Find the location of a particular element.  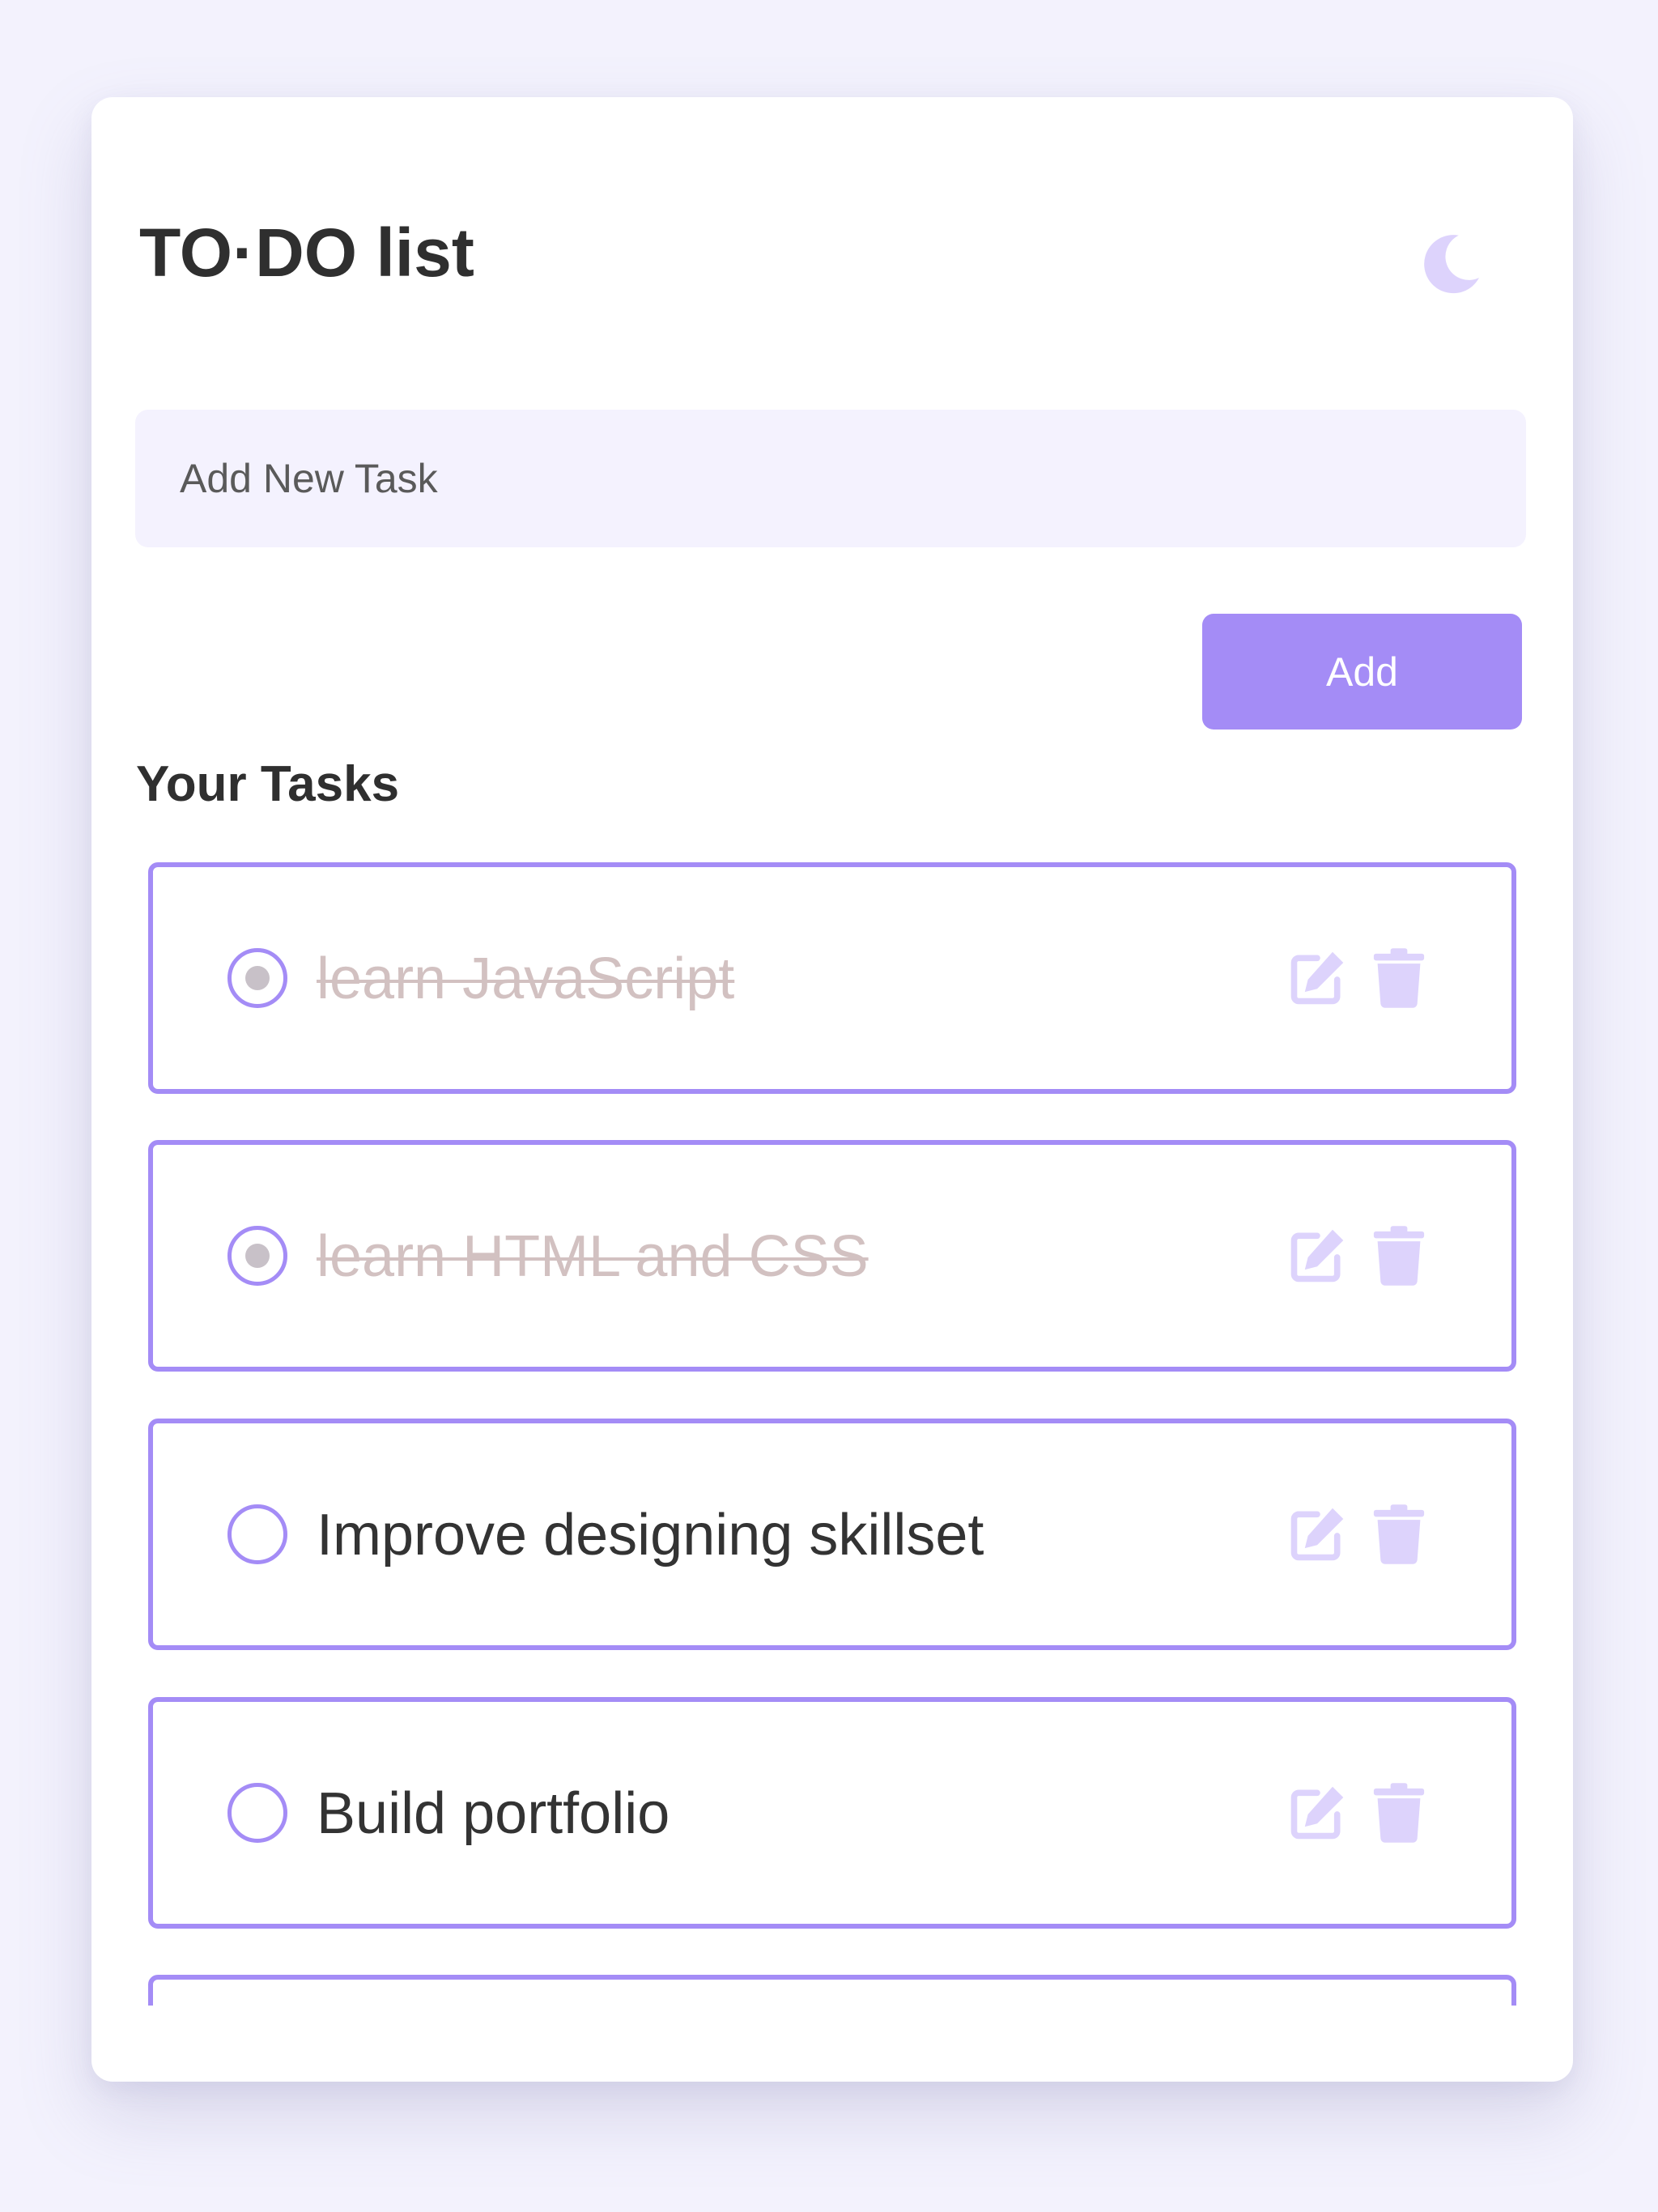

task-item: learn HTML and CSS is located at coordinates (832, 1256).